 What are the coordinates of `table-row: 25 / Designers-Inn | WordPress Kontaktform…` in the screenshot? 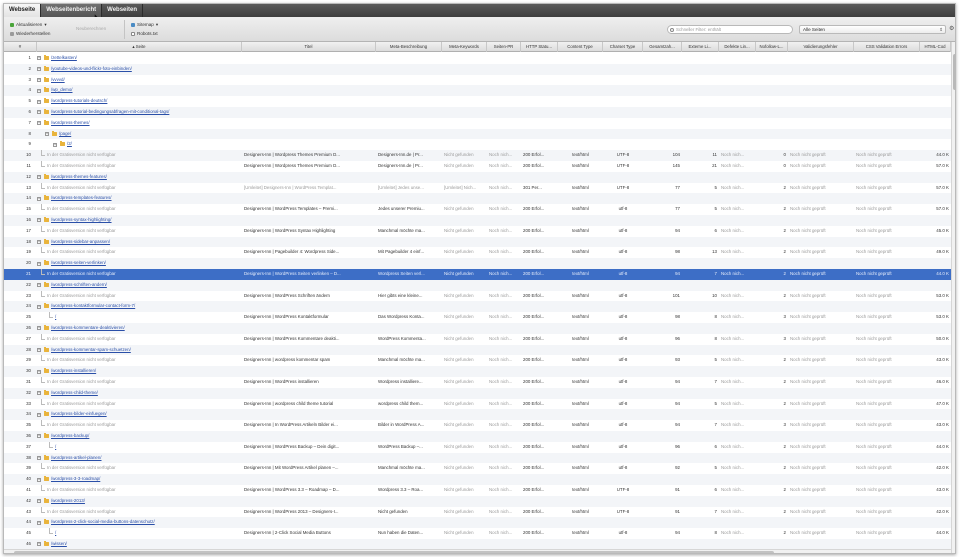 It's located at (477, 317).